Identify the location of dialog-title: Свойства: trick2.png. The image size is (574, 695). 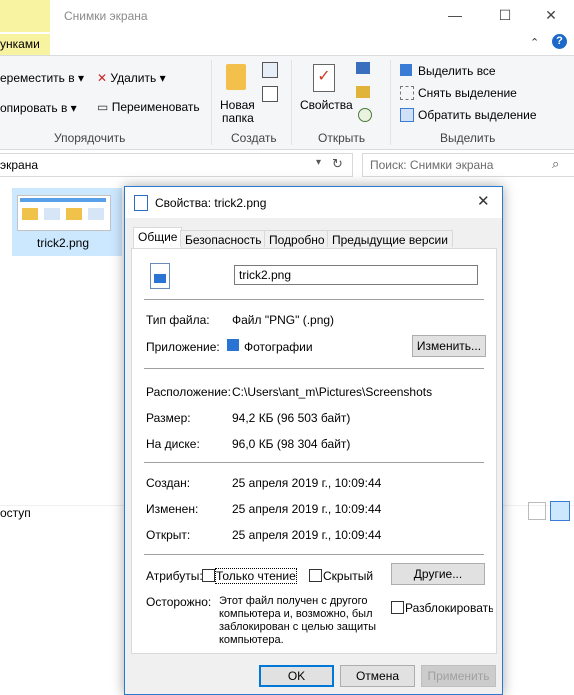
(211, 203).